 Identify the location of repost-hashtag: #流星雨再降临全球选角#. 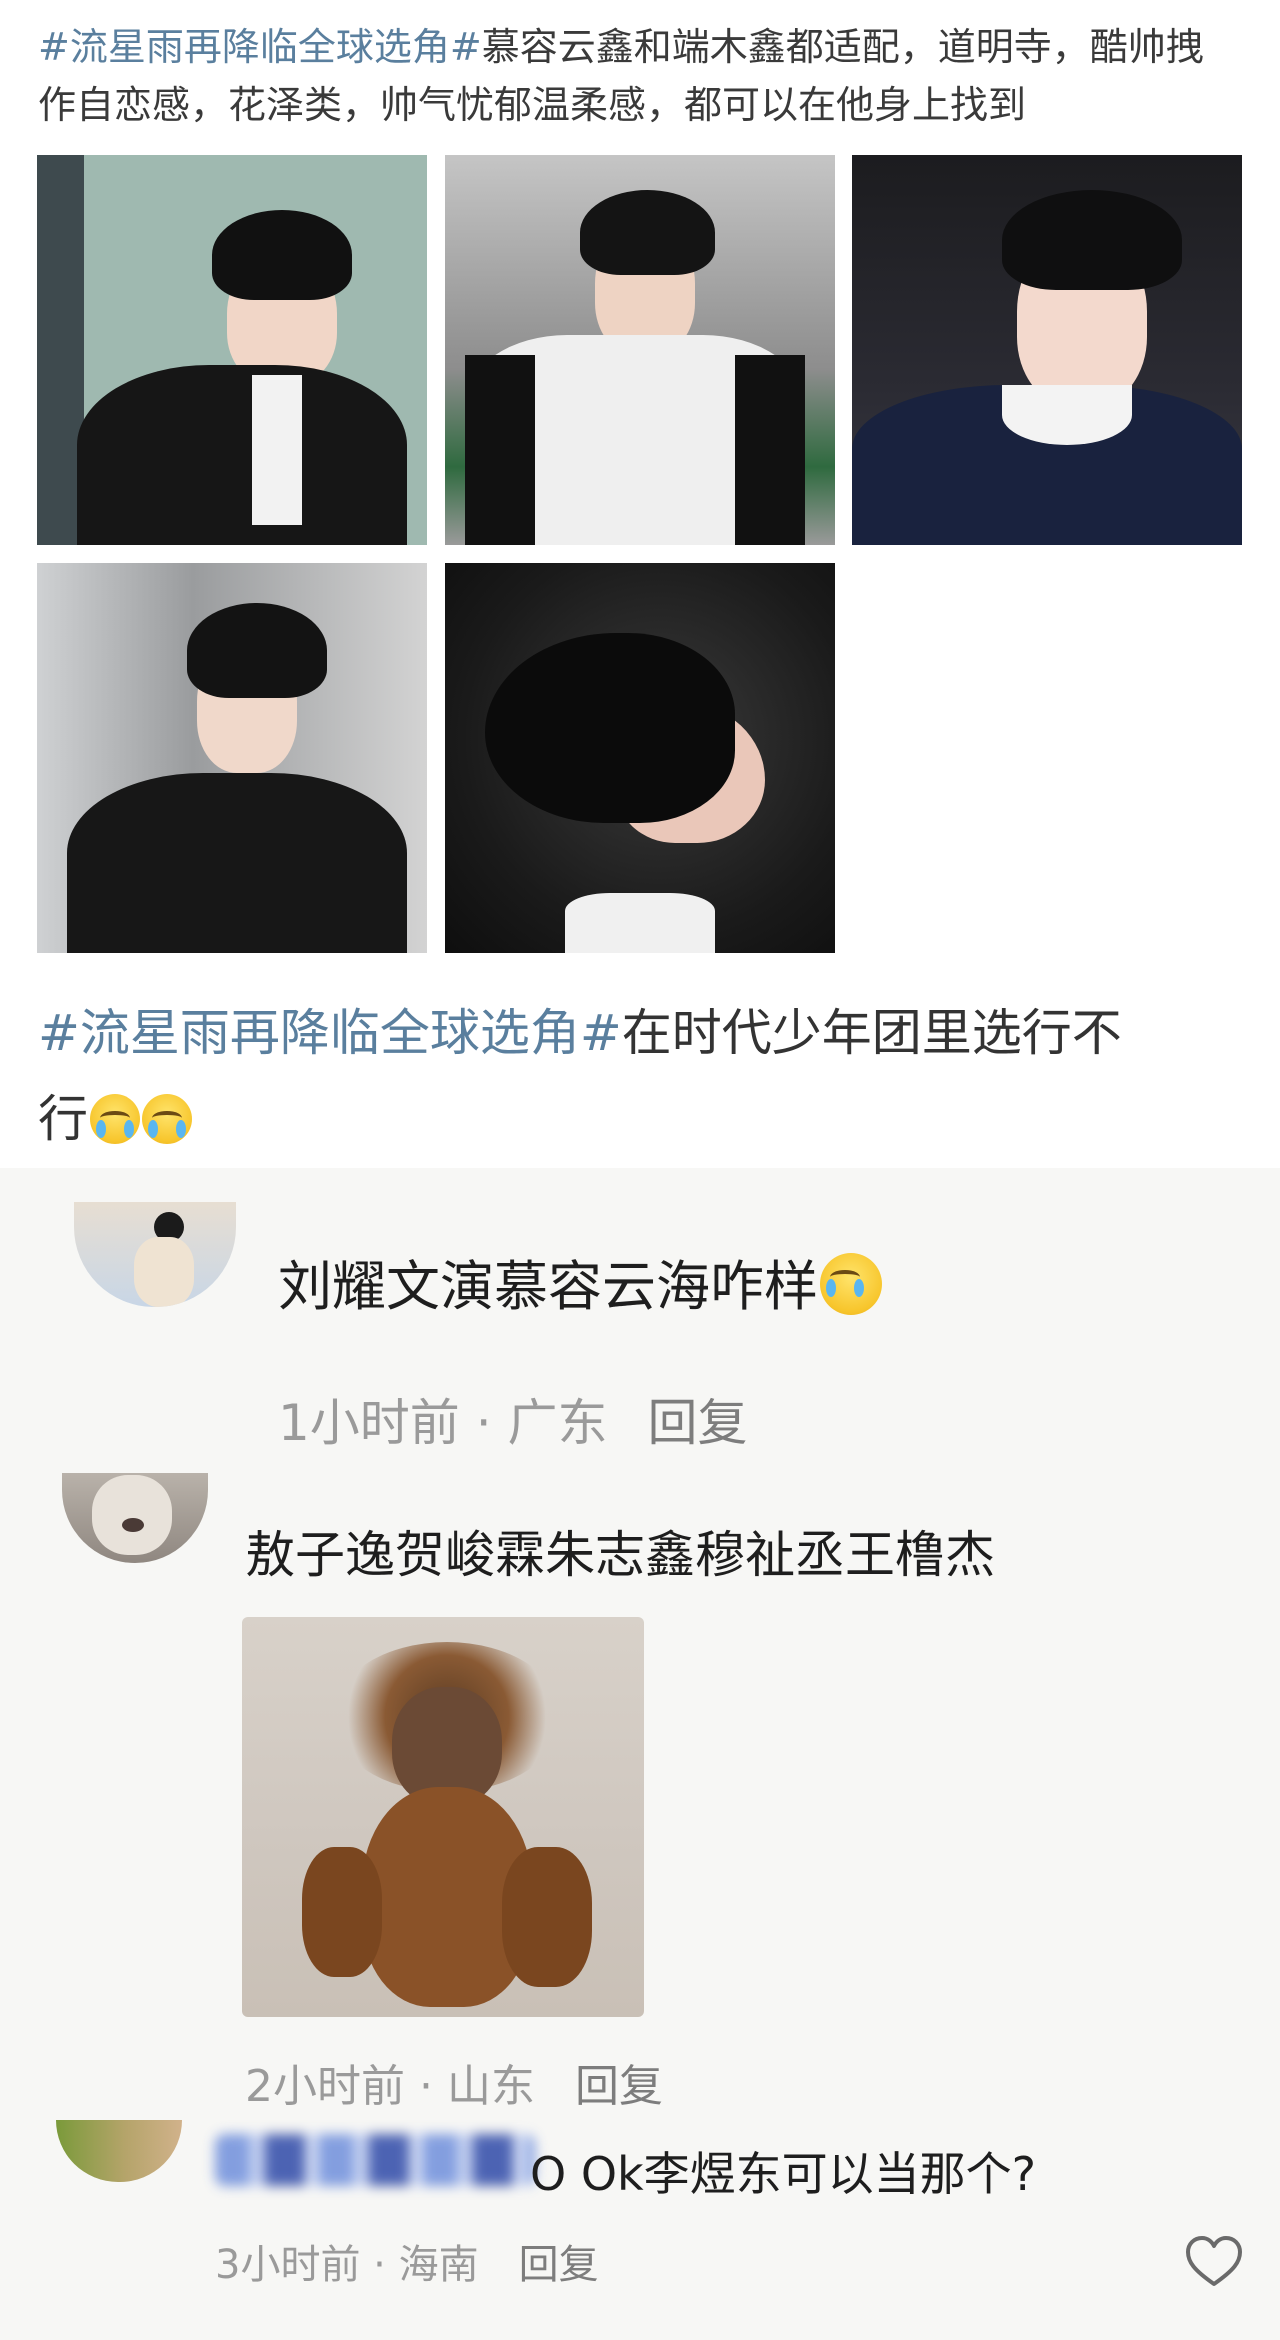
(330, 1033).